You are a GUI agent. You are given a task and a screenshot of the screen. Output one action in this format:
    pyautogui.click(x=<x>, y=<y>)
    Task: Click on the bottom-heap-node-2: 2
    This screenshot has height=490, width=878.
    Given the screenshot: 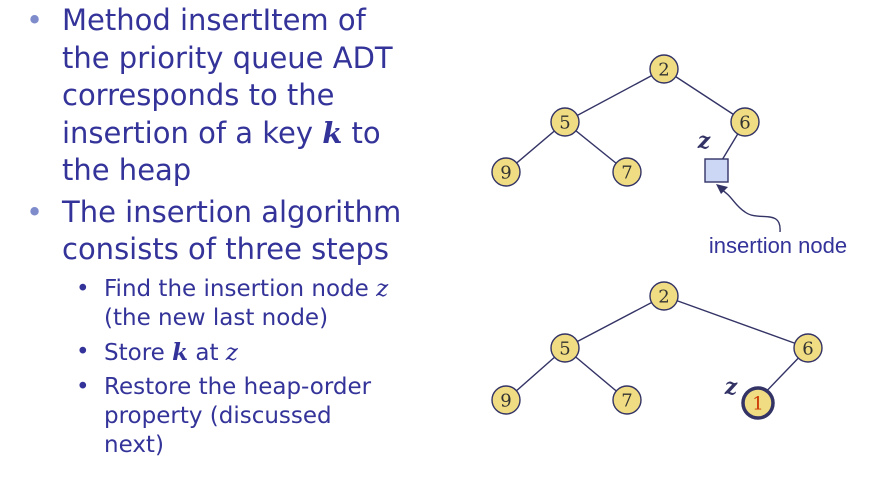 What is the action you would take?
    pyautogui.click(x=664, y=296)
    